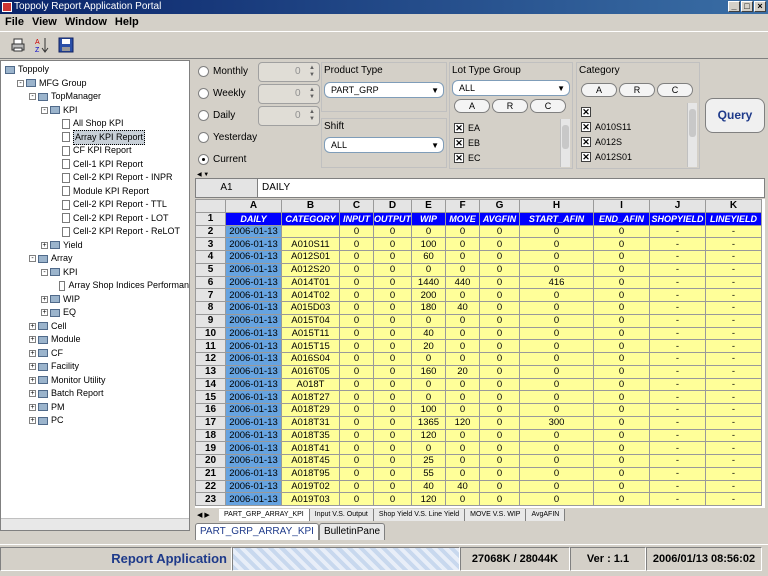  What do you see at coordinates (210, 422) in the screenshot?
I see `row-number: 17` at bounding box center [210, 422].